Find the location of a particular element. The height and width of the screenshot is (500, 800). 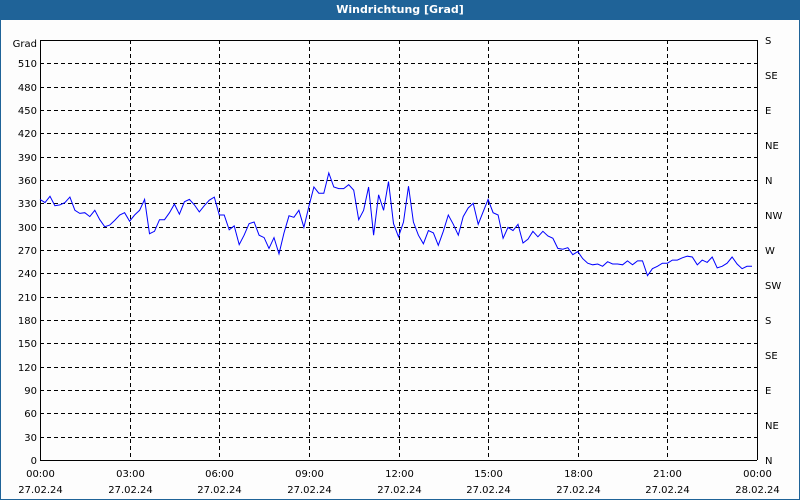

y-tick-label: 450 is located at coordinates (27, 111).